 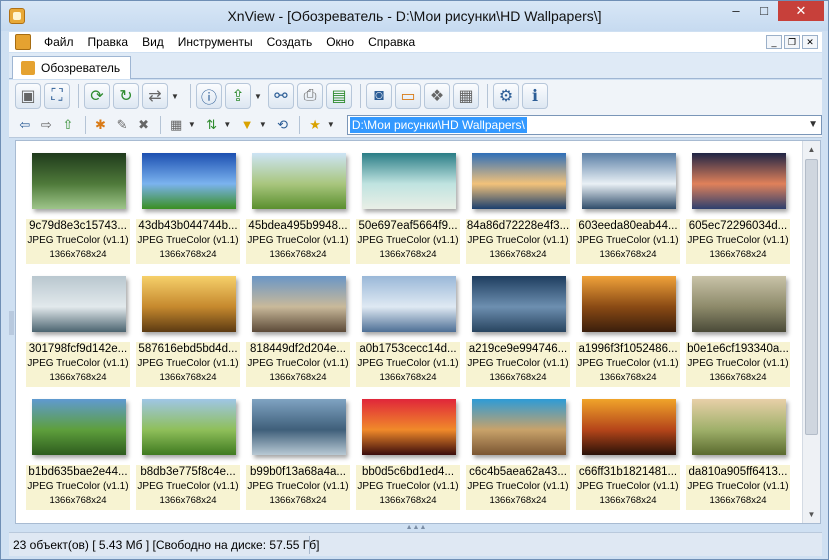 I want to click on convert-button: ▤, so click(x=339, y=96).